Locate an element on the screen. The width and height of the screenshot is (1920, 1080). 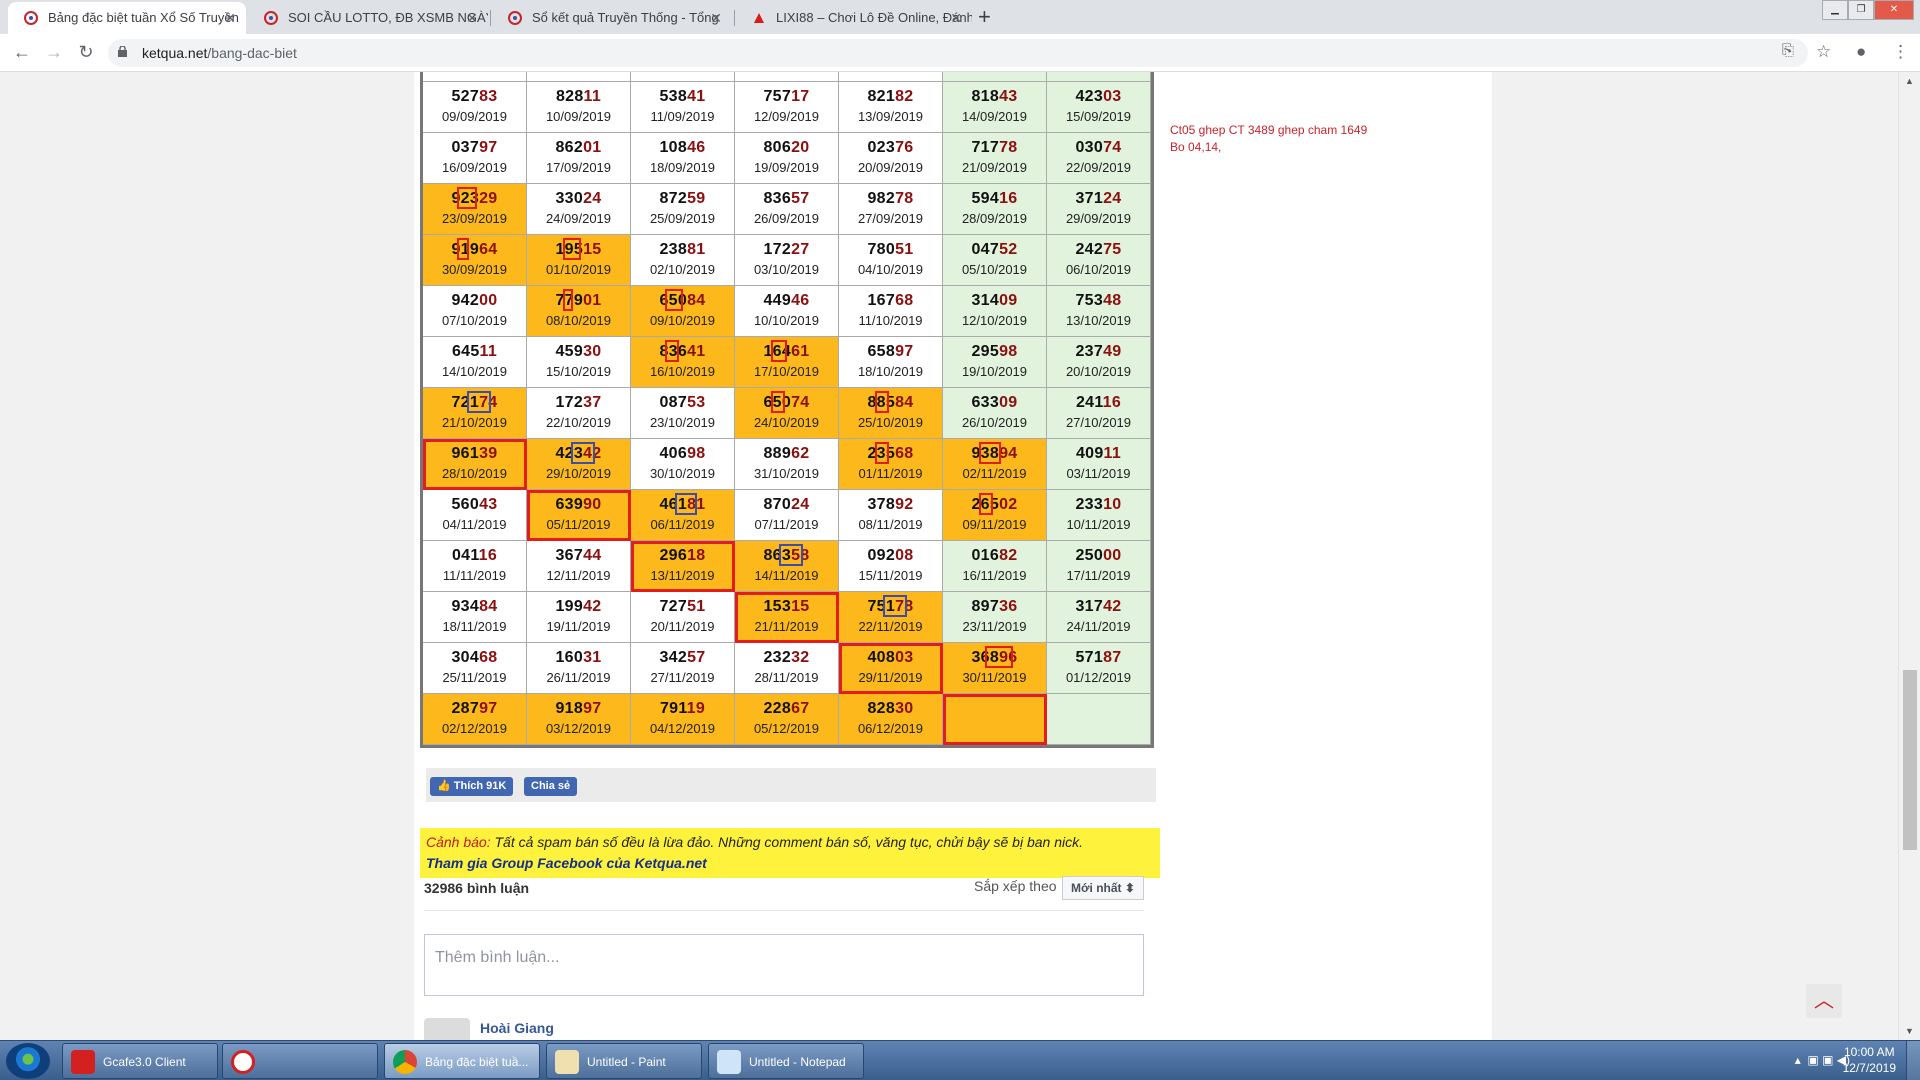
draw-date: 17/09/2019 is located at coordinates (578, 167).